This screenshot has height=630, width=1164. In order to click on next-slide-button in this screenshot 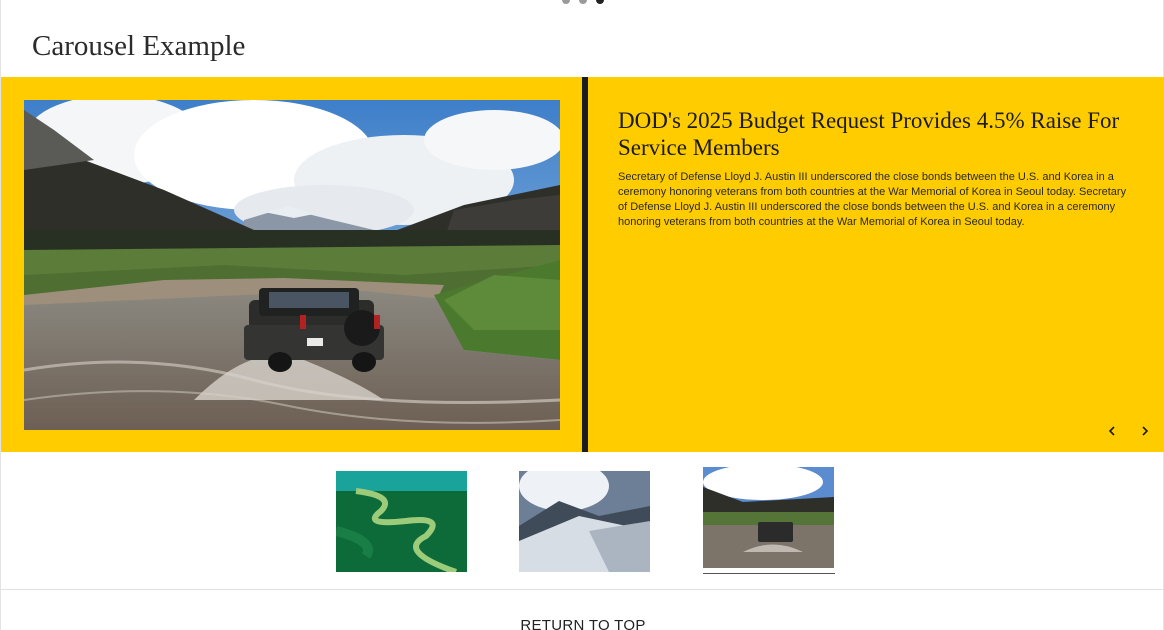, I will do `click(1145, 431)`.